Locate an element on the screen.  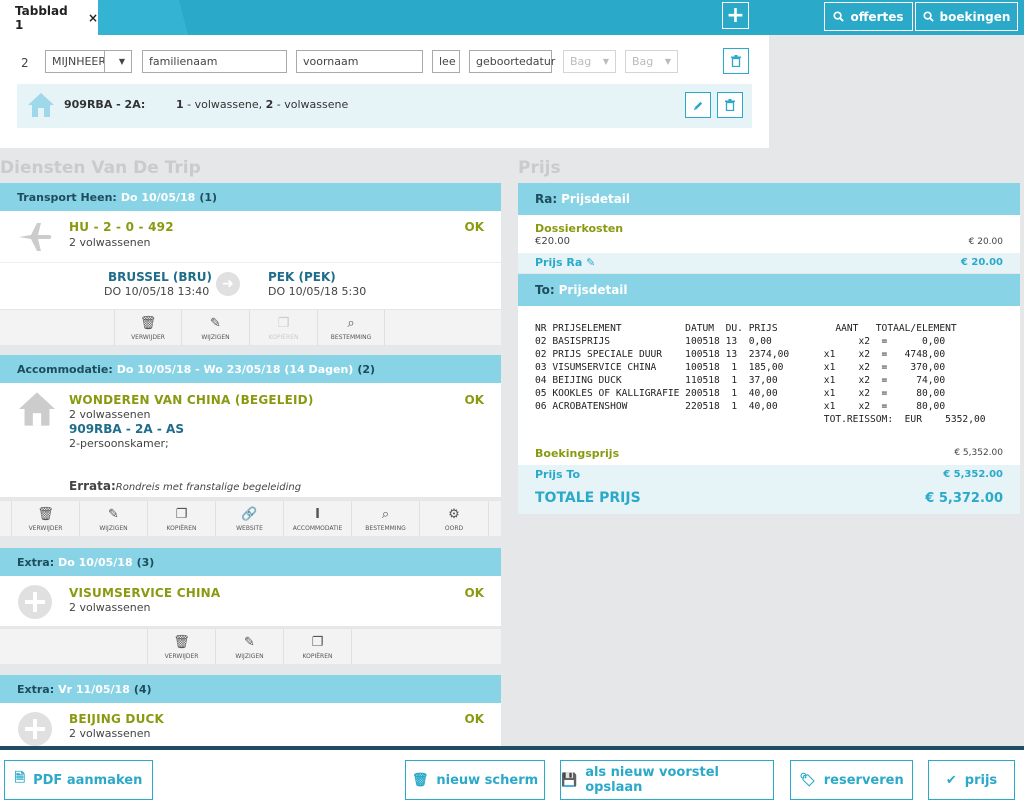
familienaam-placeholder: familienaam is located at coordinates (183, 61).